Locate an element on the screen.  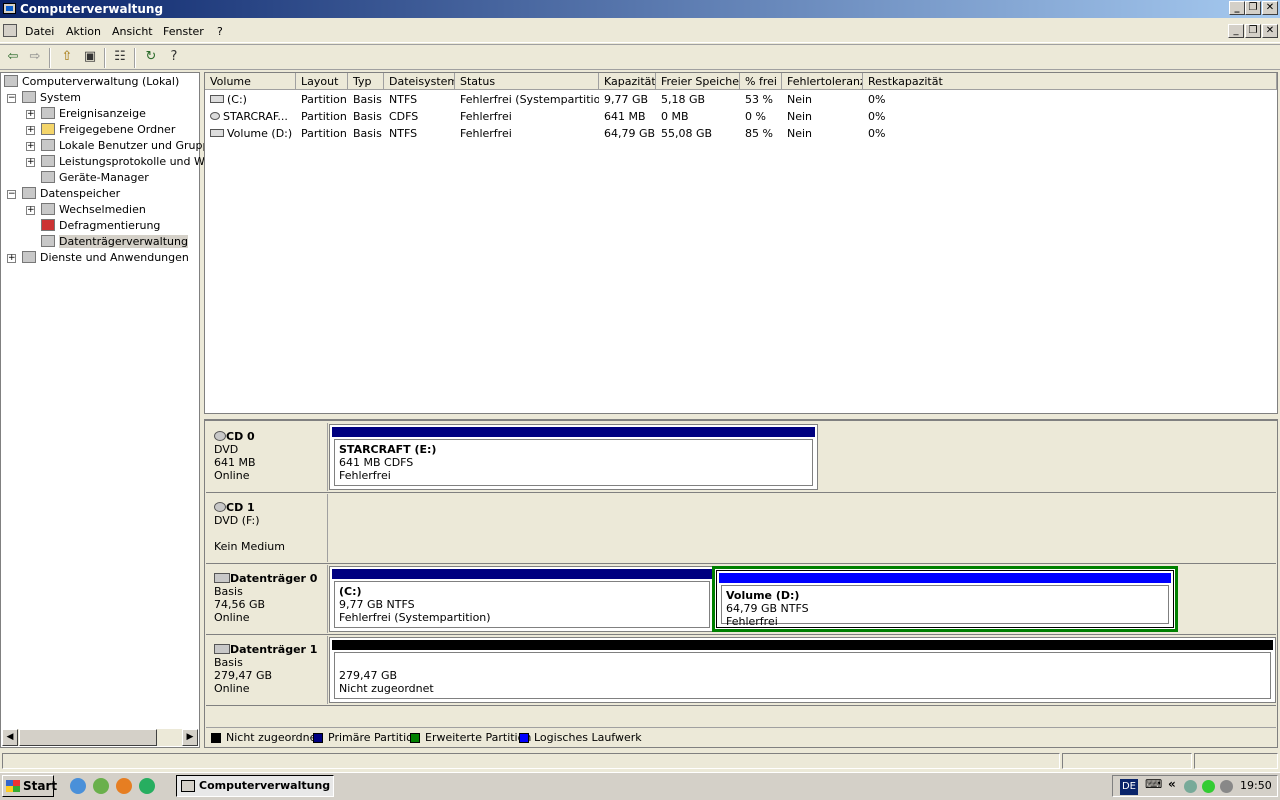
partition-starcraft: STARCRAFT (E:) 641 MB CDFS Fehlerfrei is located at coordinates (573, 457).